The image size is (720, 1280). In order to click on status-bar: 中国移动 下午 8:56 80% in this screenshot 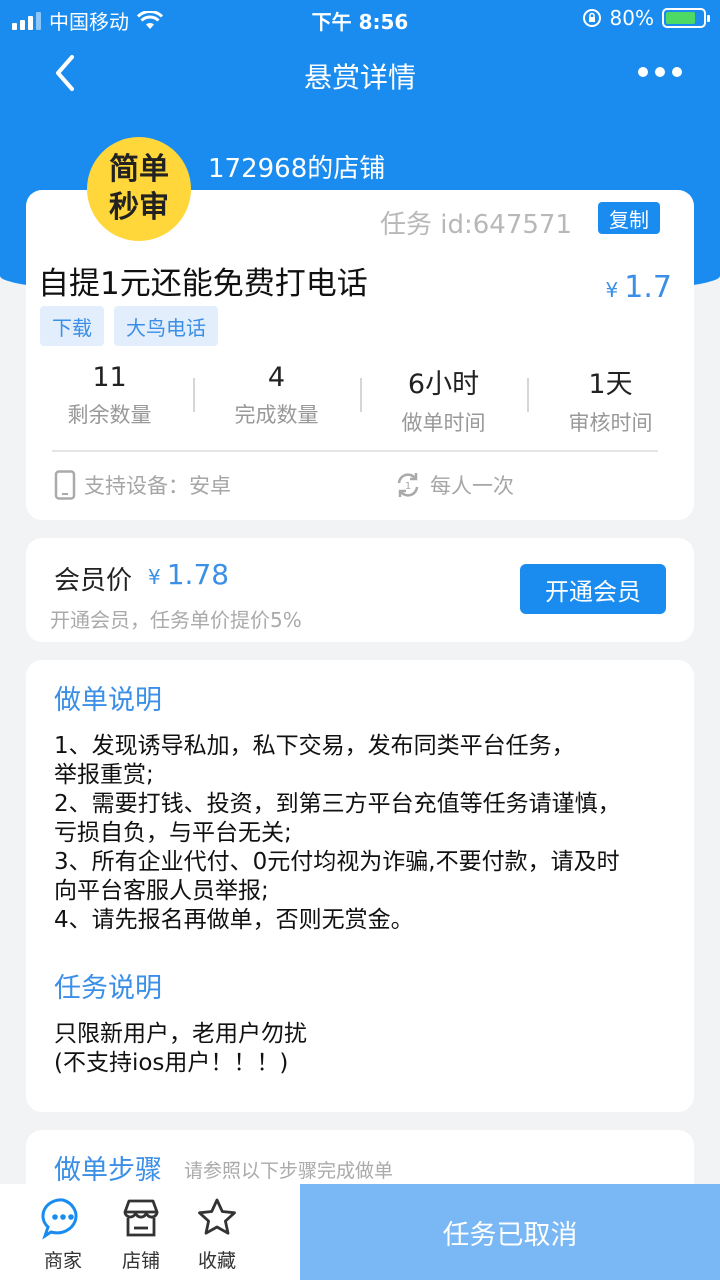, I will do `click(360, 20)`.